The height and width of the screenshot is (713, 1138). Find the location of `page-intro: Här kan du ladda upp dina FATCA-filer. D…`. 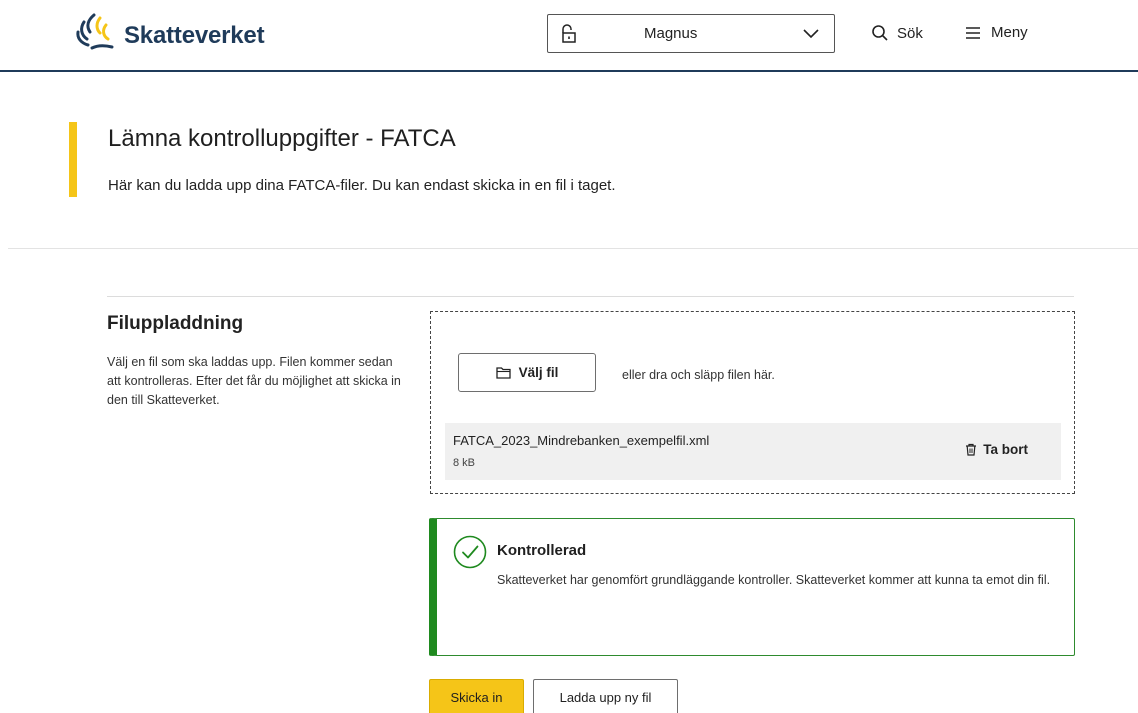

page-intro: Här kan du ladda upp dina FATCA-filer. D… is located at coordinates (362, 185).